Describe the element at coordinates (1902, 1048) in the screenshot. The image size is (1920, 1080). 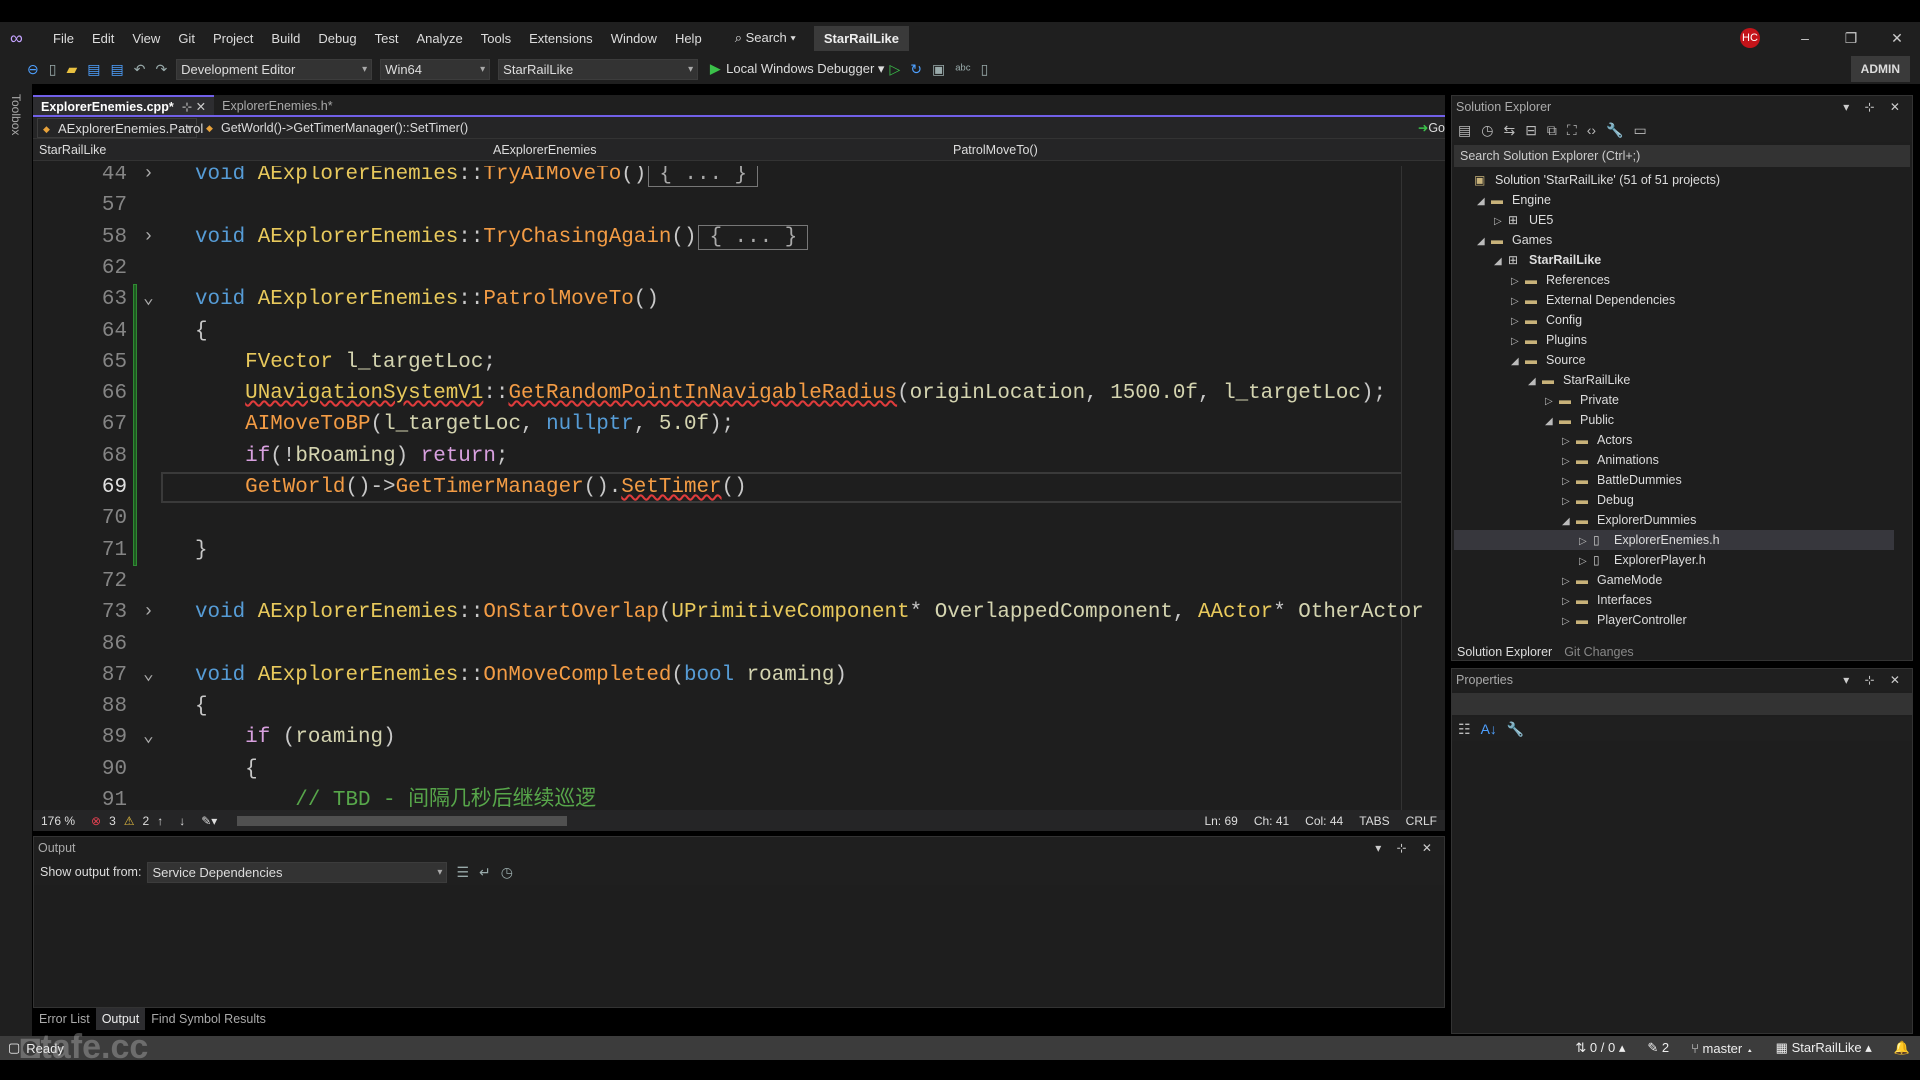
I see `notifications-bell-icon: 🔔` at that location.